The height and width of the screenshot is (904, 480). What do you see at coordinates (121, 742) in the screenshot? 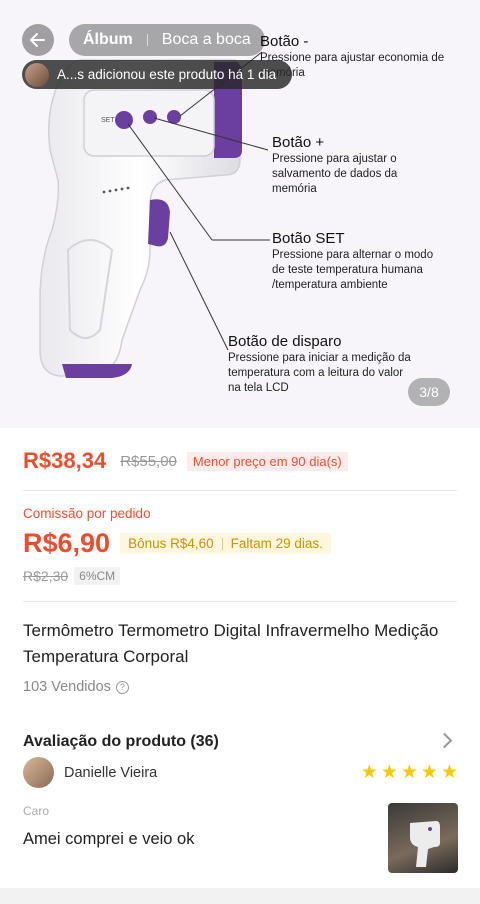
I see `reviews-header: Avaliação do produto (36)` at bounding box center [121, 742].